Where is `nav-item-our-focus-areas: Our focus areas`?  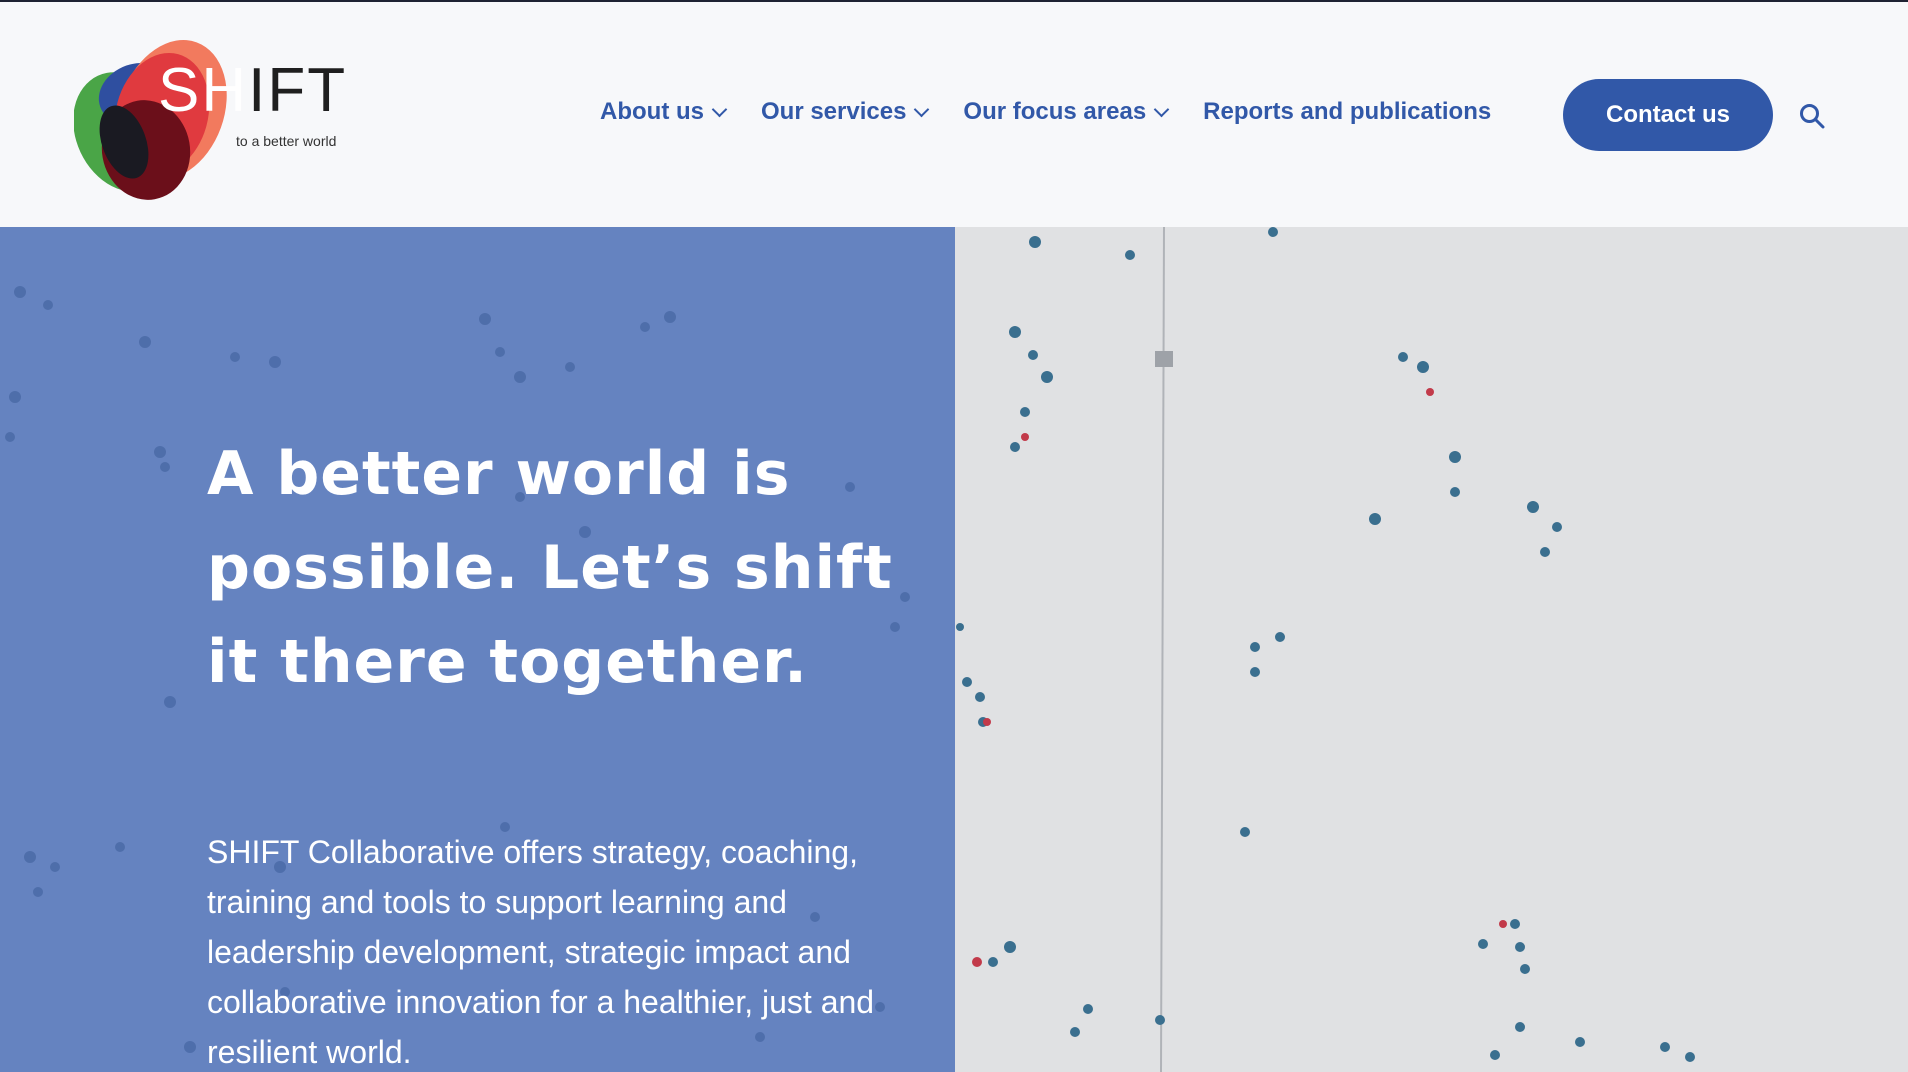 nav-item-our-focus-areas: Our focus areas is located at coordinates (1066, 112).